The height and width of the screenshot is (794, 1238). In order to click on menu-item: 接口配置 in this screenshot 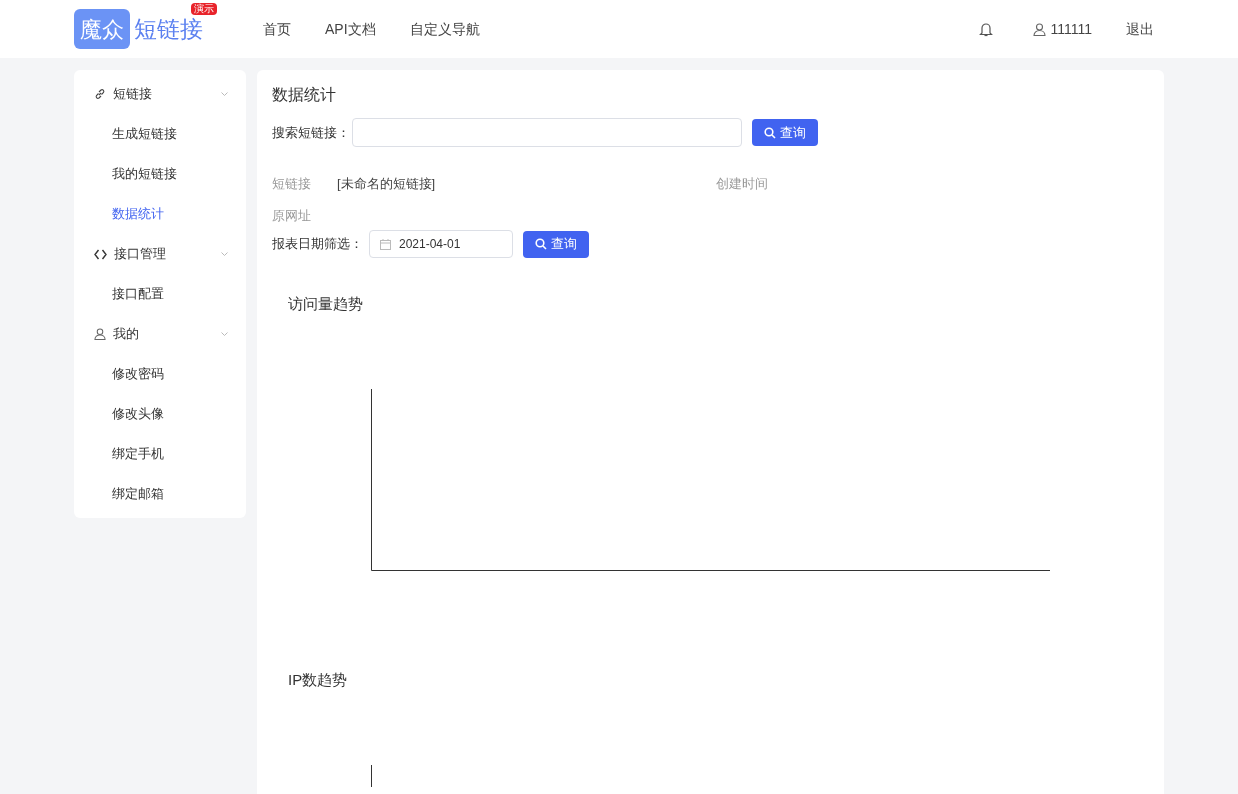, I will do `click(160, 294)`.